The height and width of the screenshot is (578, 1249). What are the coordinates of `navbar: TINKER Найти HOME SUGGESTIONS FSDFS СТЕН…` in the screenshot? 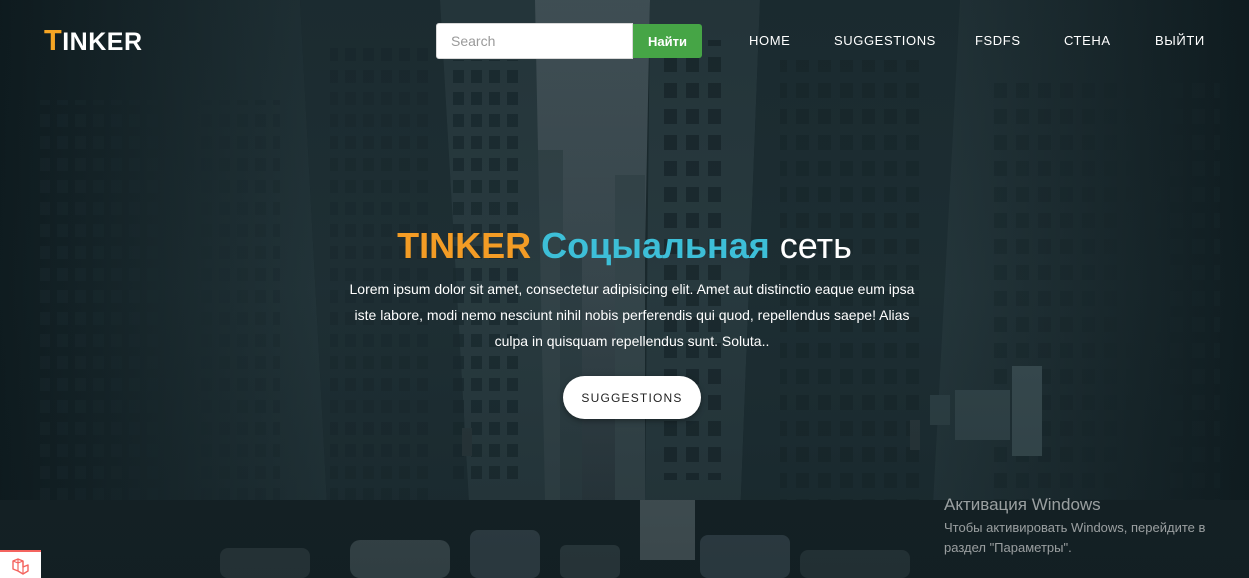 It's located at (624, 41).